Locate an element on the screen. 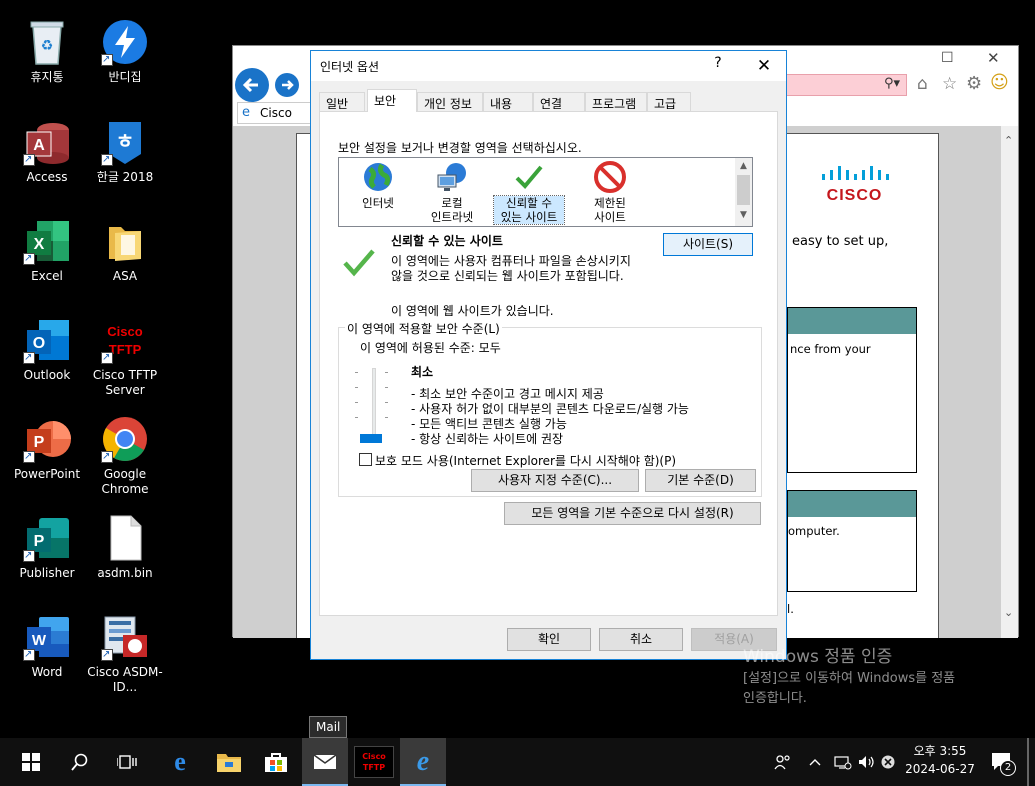 Image resolution: width=1035 pixels, height=786 pixels. desktop-icon-word: W Word is located at coordinates (47, 646).